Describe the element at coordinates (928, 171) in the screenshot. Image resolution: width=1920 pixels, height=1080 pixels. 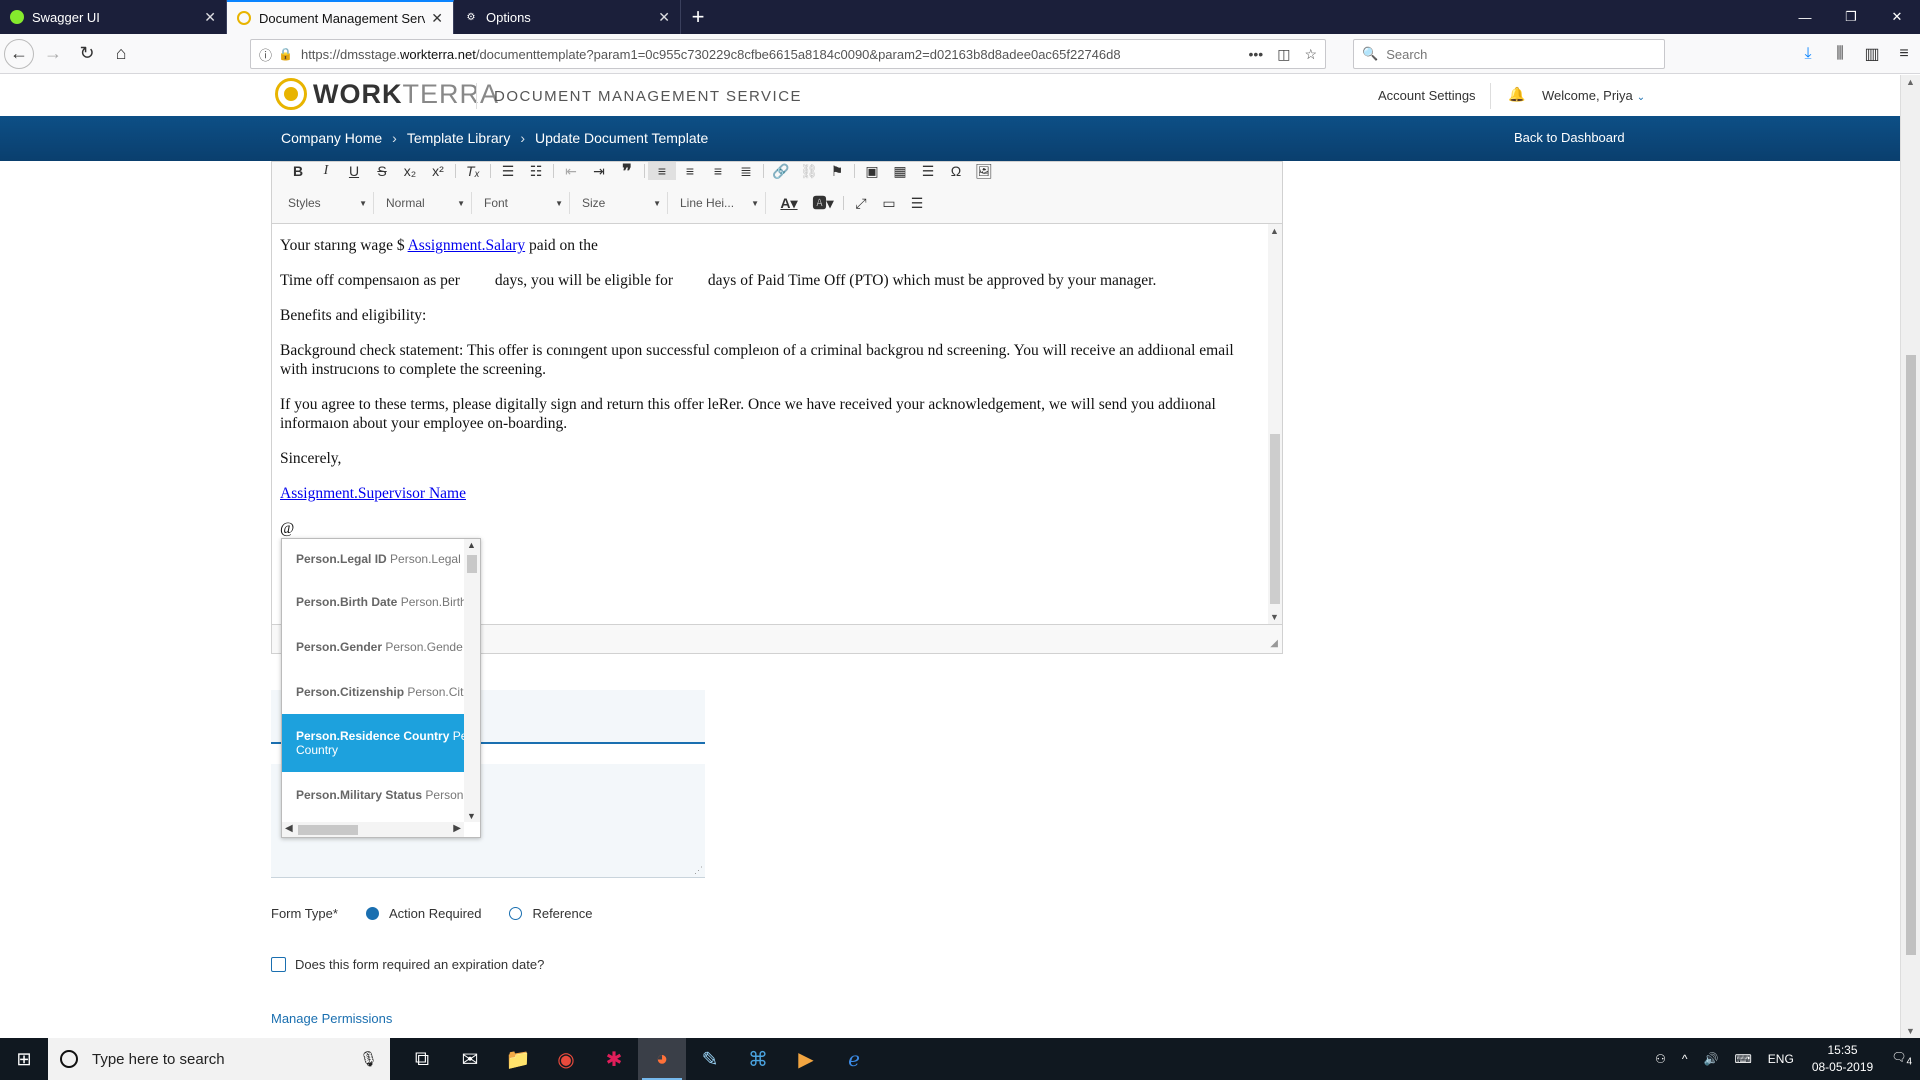
I see `horizontal-rule-icon: ☰` at that location.